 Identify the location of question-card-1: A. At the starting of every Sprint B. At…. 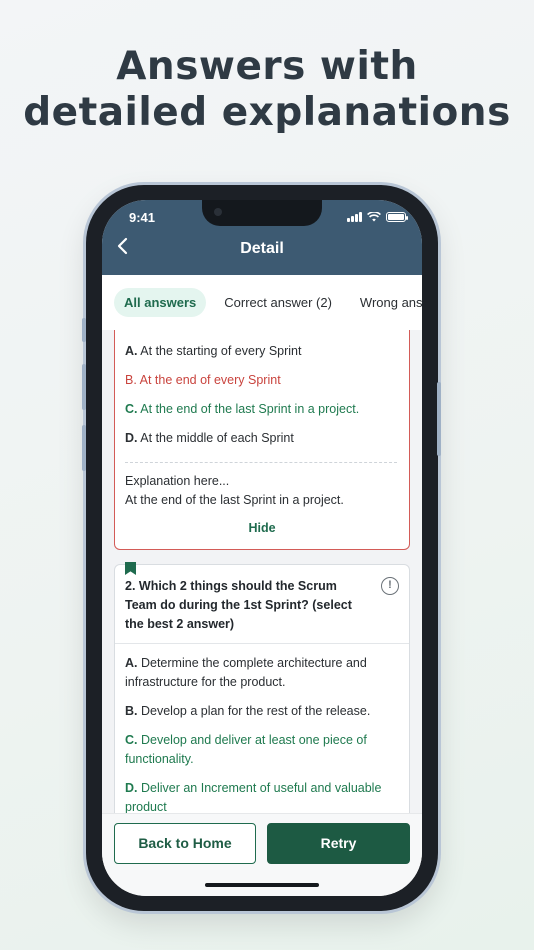
(262, 440).